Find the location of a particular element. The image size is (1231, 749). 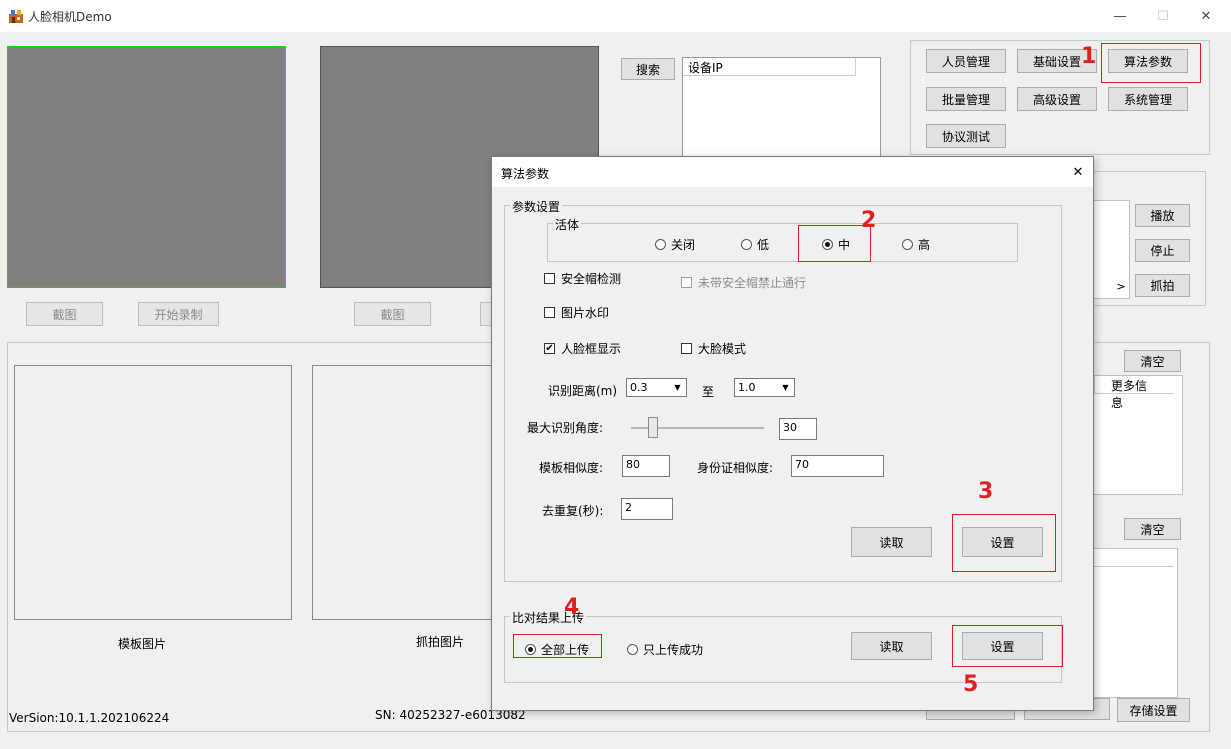

capture-button-1: 截图 is located at coordinates (64, 314).